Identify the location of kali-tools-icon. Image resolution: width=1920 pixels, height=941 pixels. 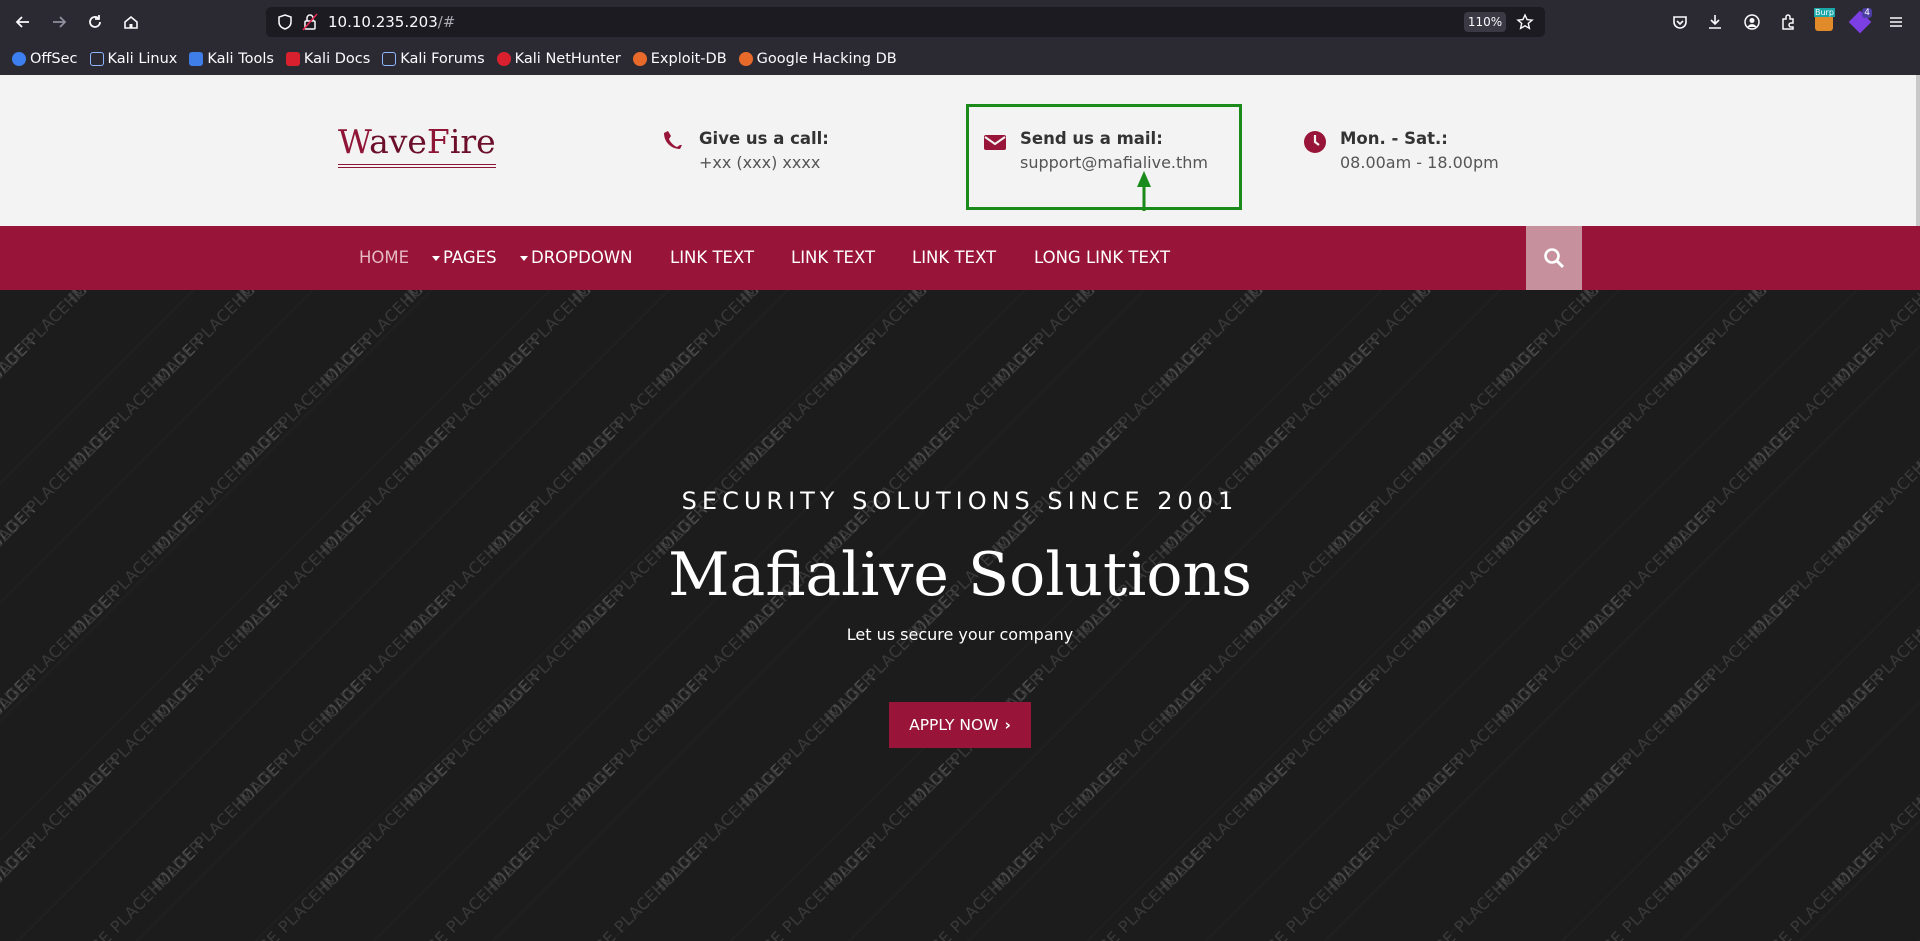
(196, 59).